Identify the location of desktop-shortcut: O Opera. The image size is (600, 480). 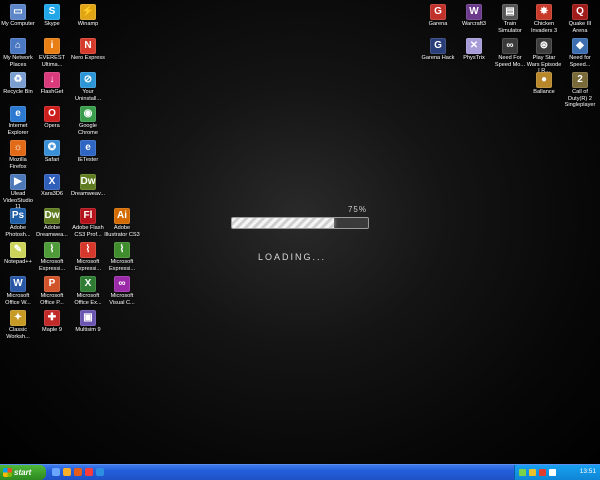
(52, 118).